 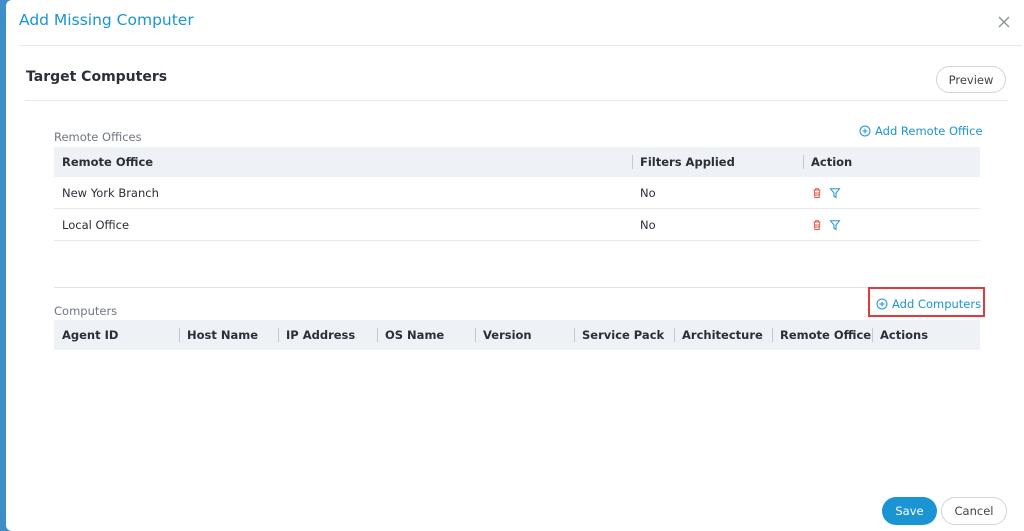 I want to click on remote-office-name: Local Office, so click(x=96, y=224).